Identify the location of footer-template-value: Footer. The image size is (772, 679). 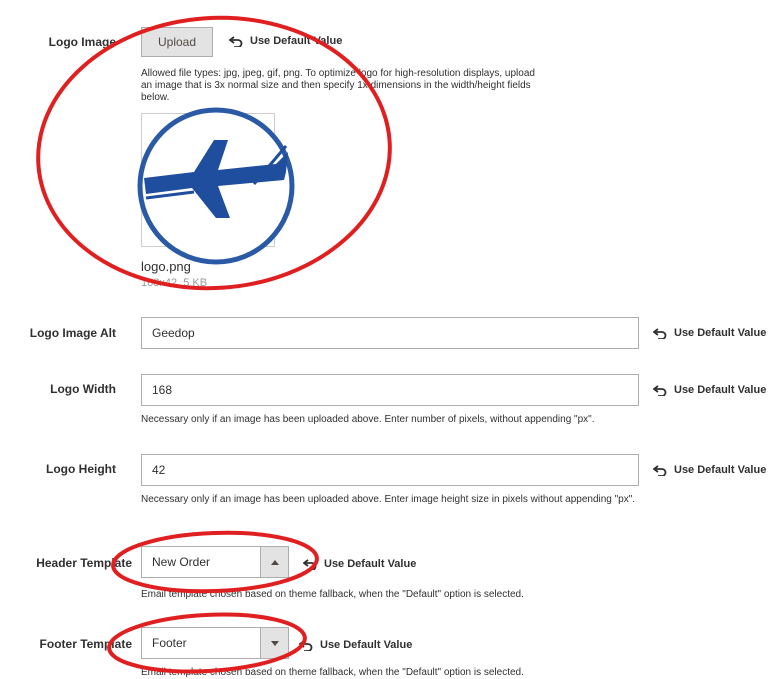
(169, 643).